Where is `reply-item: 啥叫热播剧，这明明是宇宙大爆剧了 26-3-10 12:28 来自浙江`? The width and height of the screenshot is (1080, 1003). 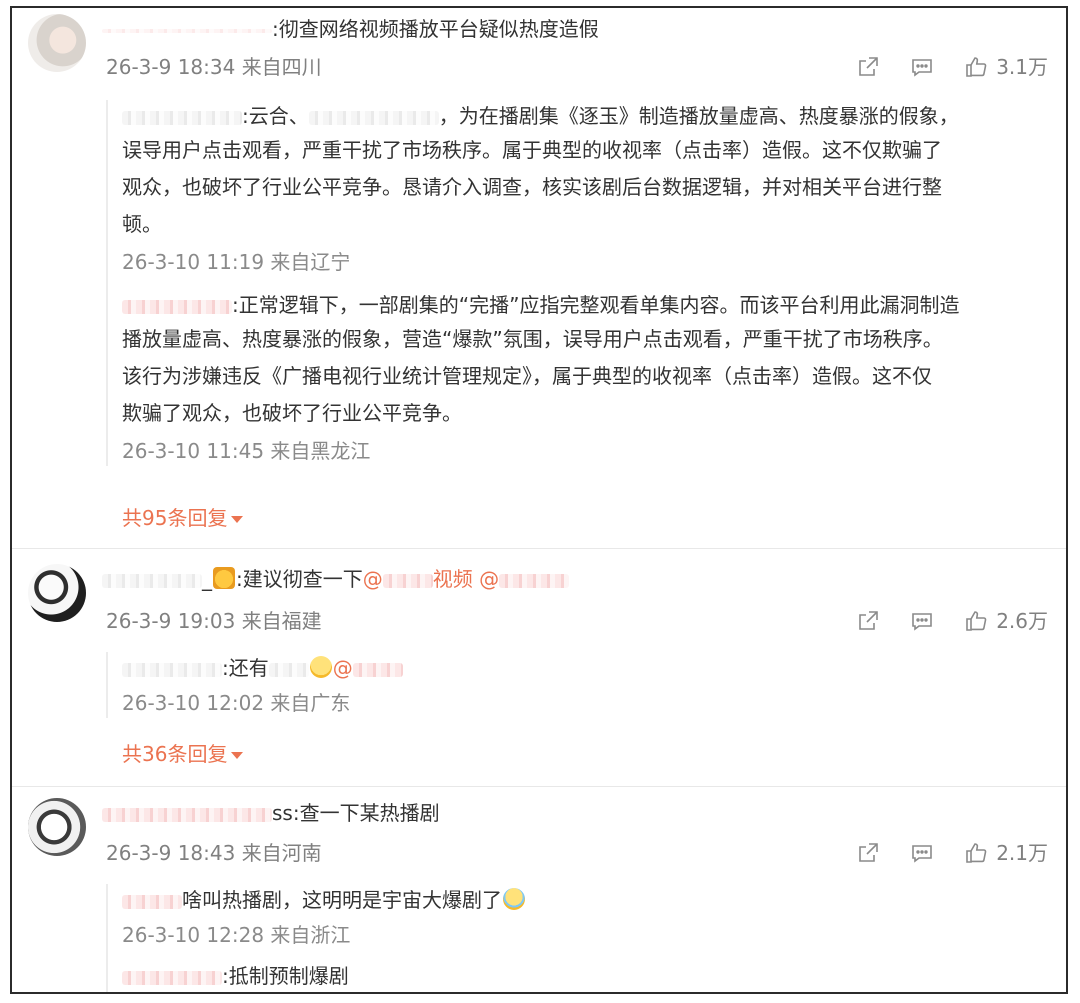 reply-item: 啥叫热播剧，这明明是宇宙大爆剧了 26-3-10 12:28 来自浙江 is located at coordinates (583, 917).